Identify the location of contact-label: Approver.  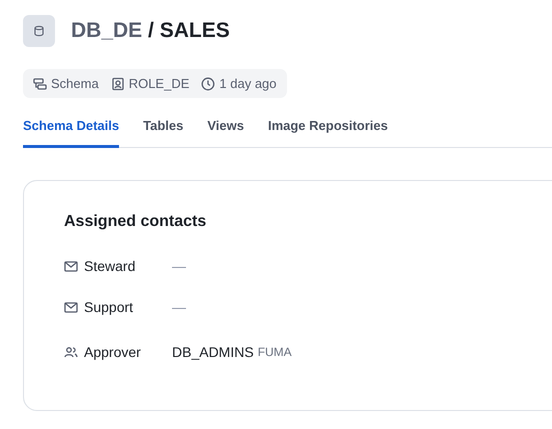
(112, 352).